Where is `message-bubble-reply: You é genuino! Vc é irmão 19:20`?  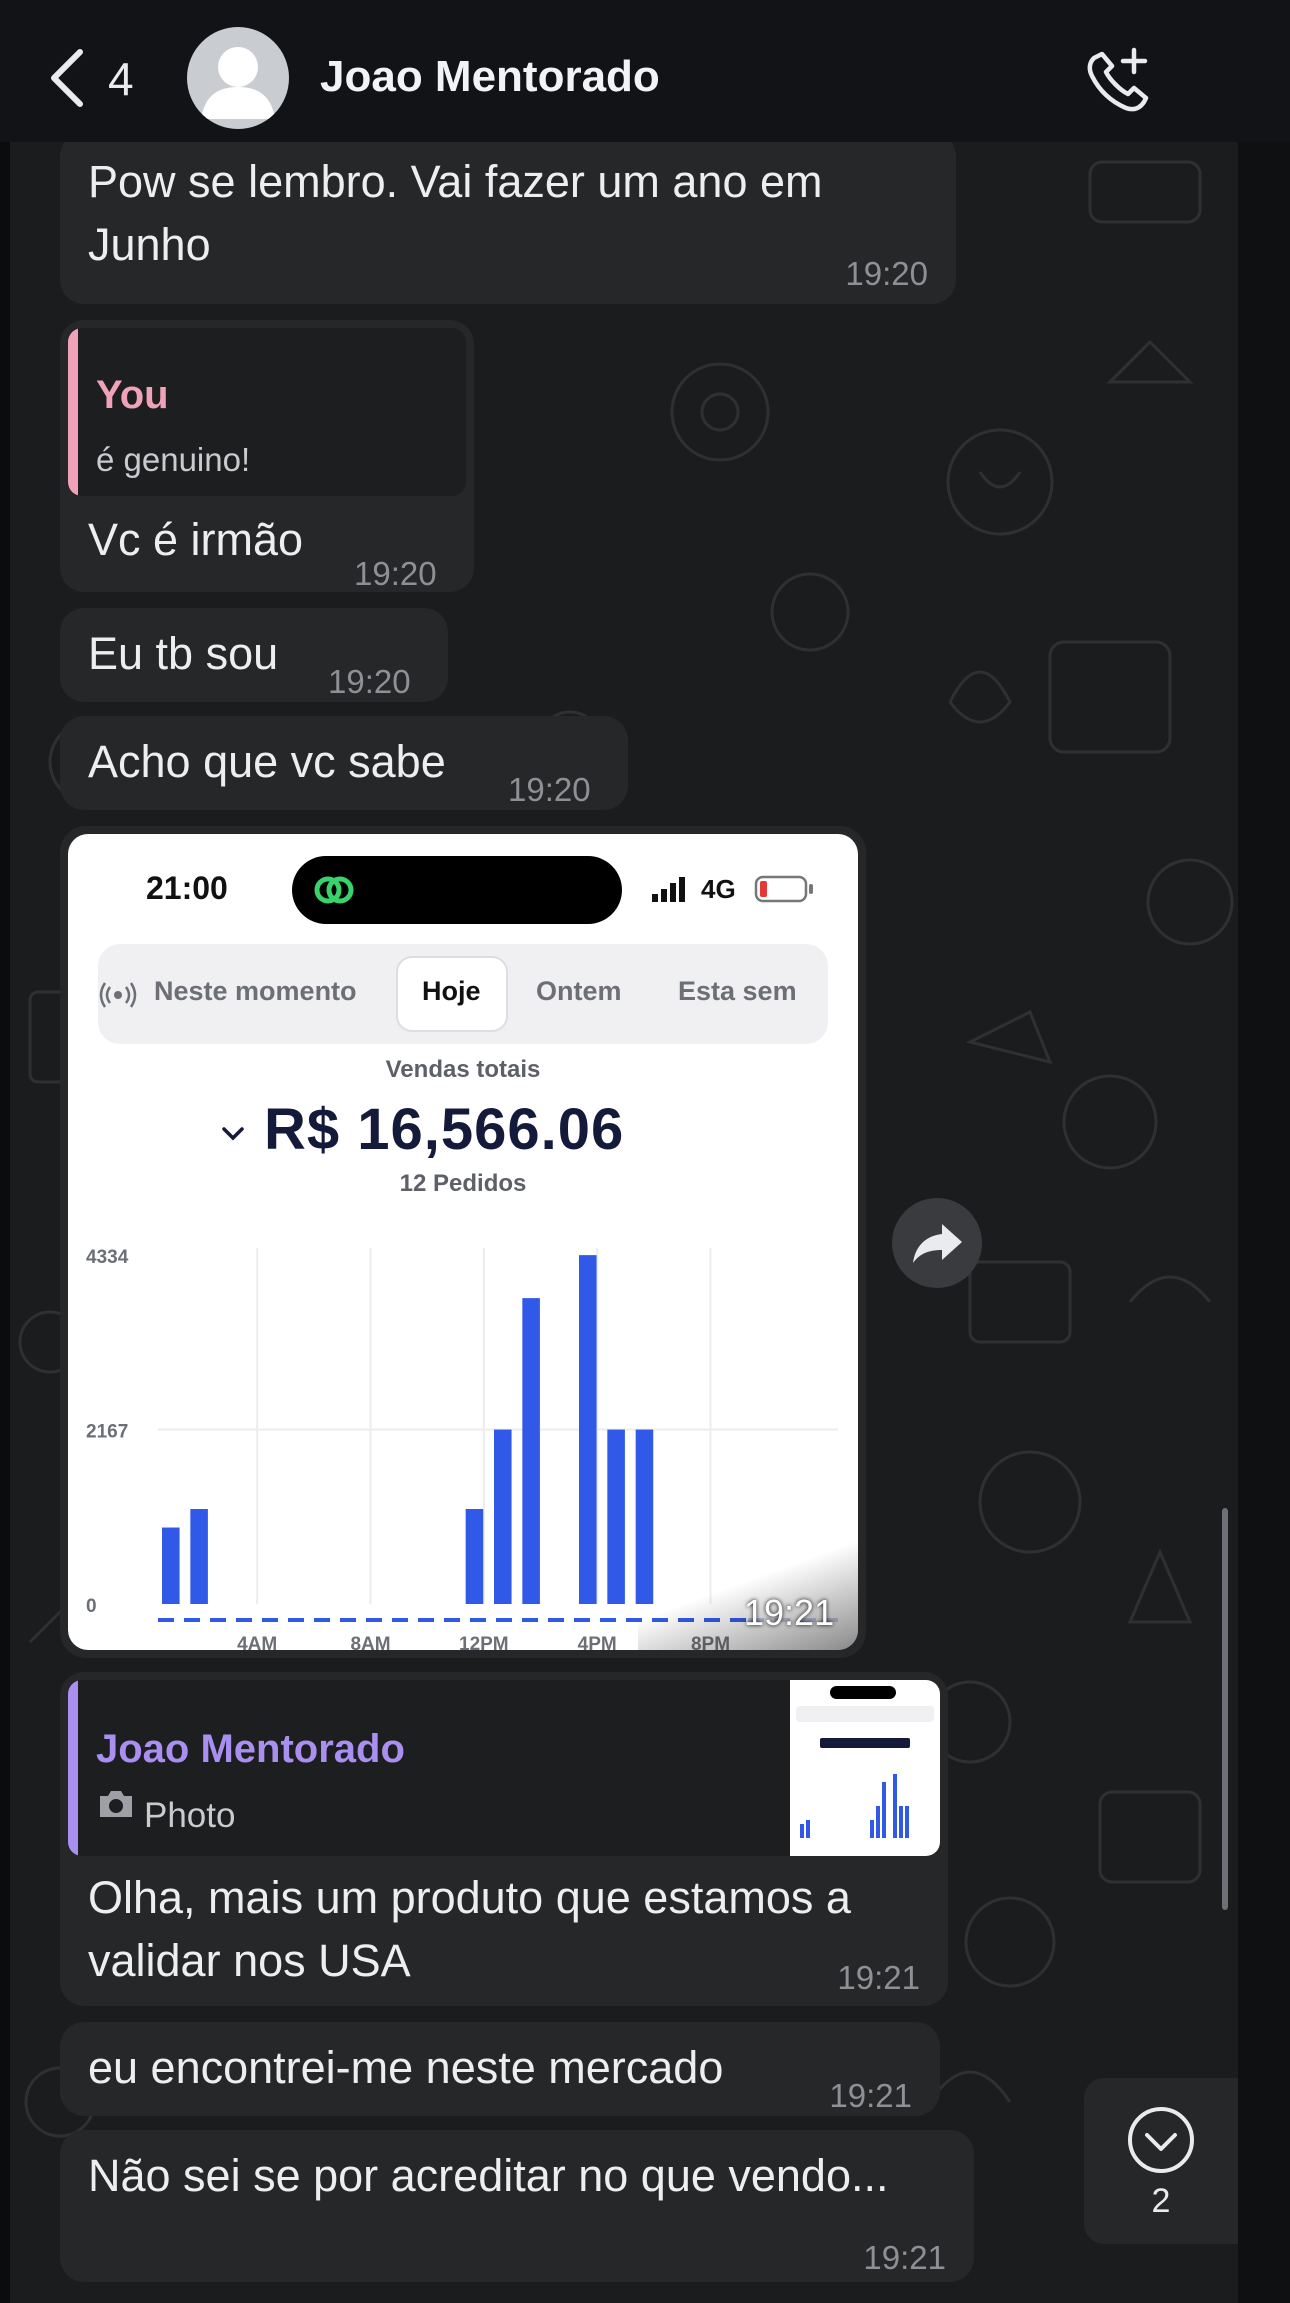 message-bubble-reply: You é genuino! Vc é irmão 19:20 is located at coordinates (267, 456).